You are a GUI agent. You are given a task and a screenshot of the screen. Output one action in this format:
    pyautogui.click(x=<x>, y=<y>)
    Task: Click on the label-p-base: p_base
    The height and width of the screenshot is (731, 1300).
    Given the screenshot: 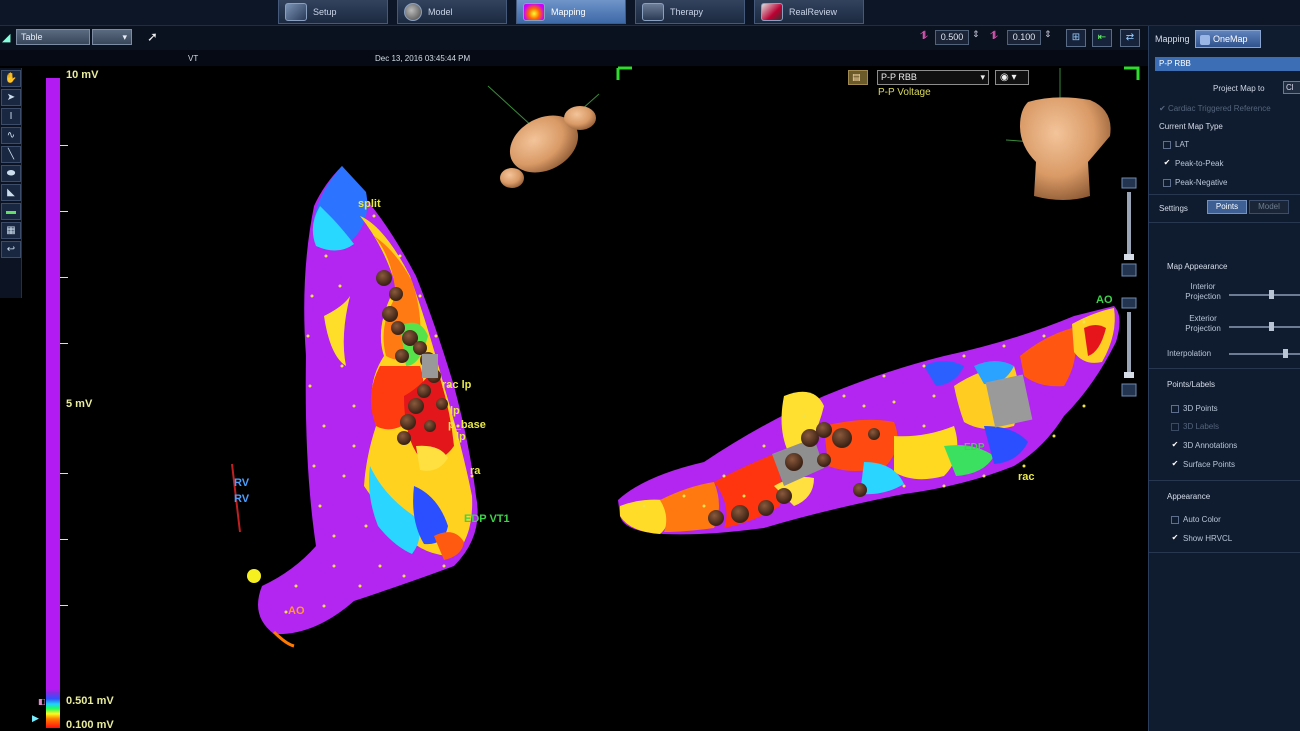 What is the action you would take?
    pyautogui.click(x=467, y=425)
    